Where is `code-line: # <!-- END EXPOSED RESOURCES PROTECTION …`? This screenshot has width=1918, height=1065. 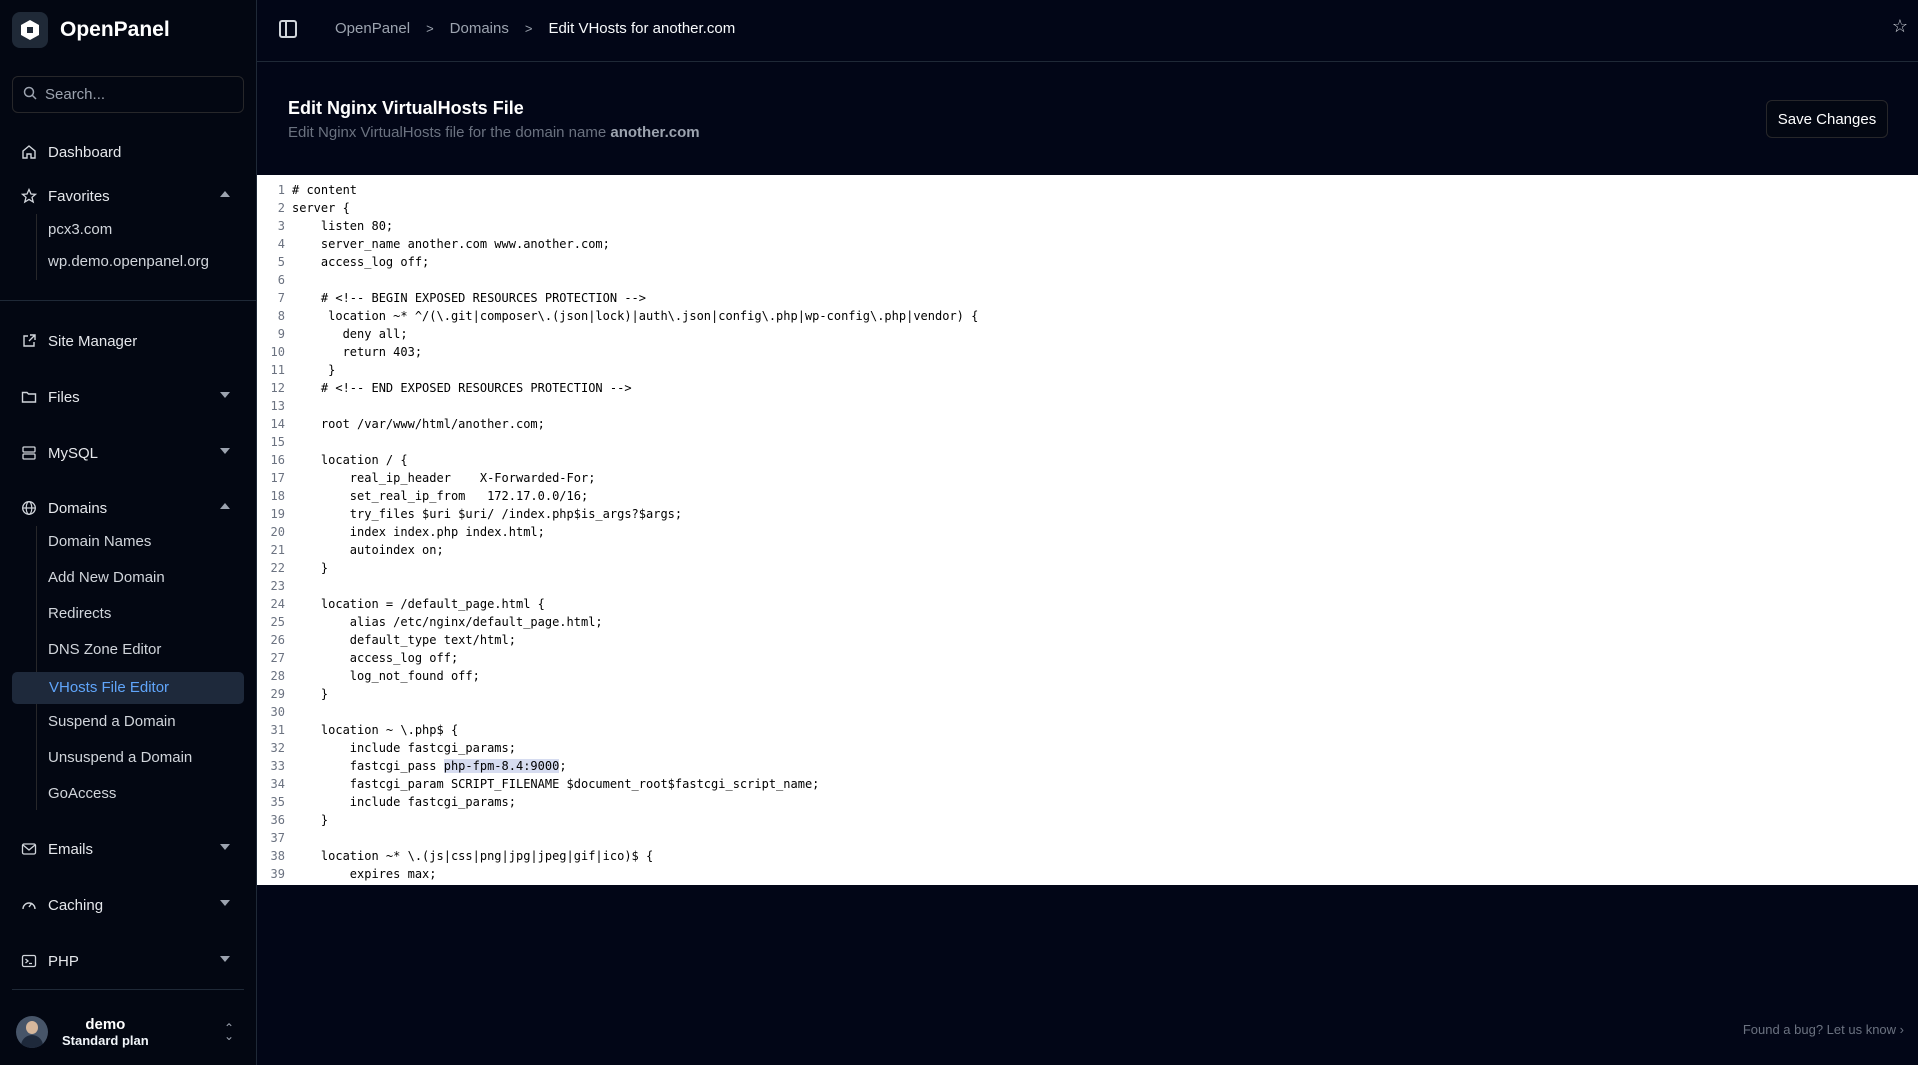
code-line: # <!-- END EXPOSED RESOURCES PROTECTION … is located at coordinates (635, 388).